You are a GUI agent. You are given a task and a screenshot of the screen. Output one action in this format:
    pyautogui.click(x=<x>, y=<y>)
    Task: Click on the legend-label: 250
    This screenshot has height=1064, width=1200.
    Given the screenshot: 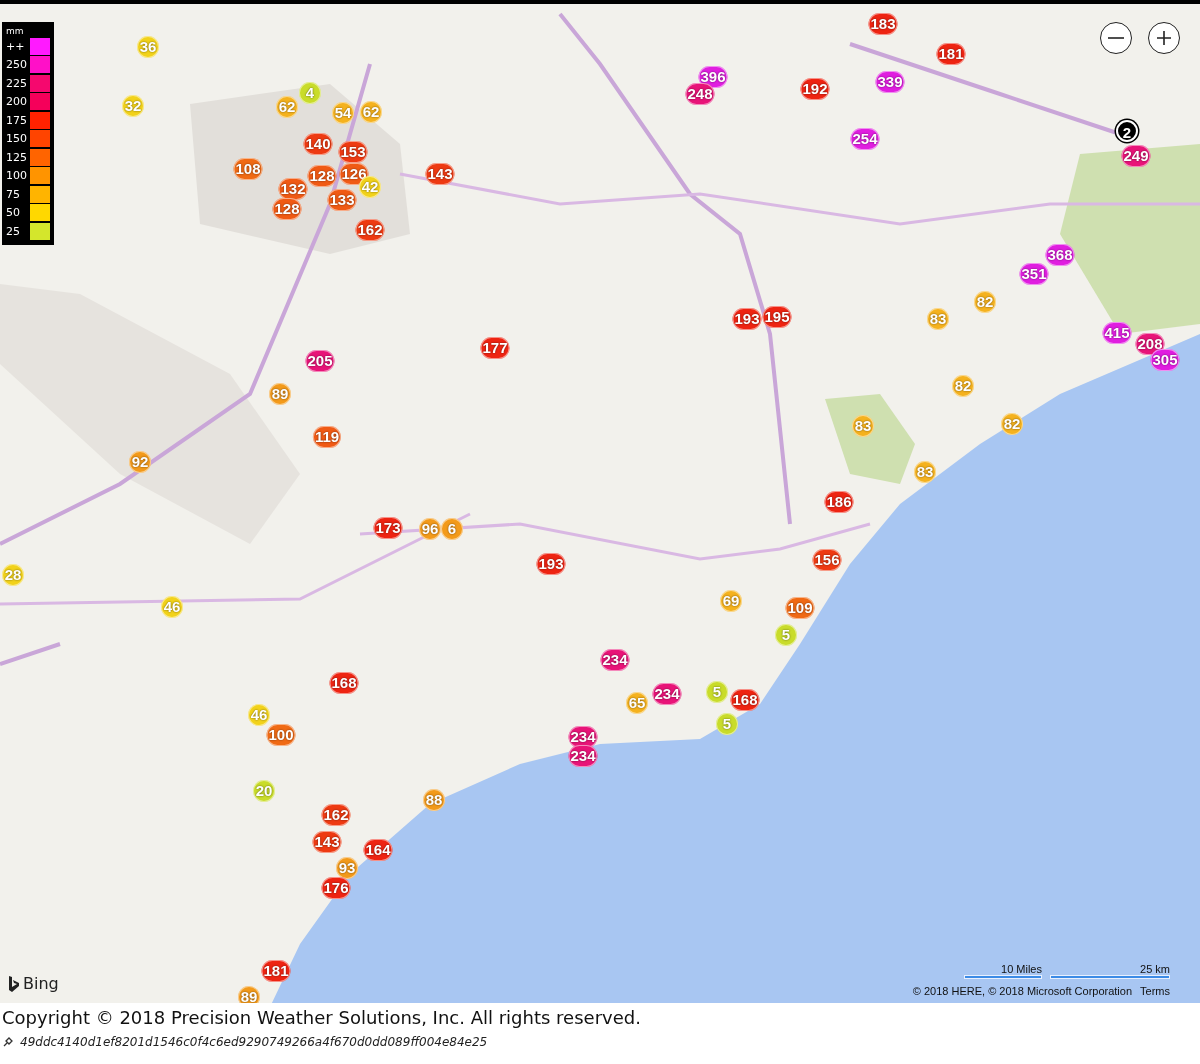 What is the action you would take?
    pyautogui.click(x=16, y=65)
    